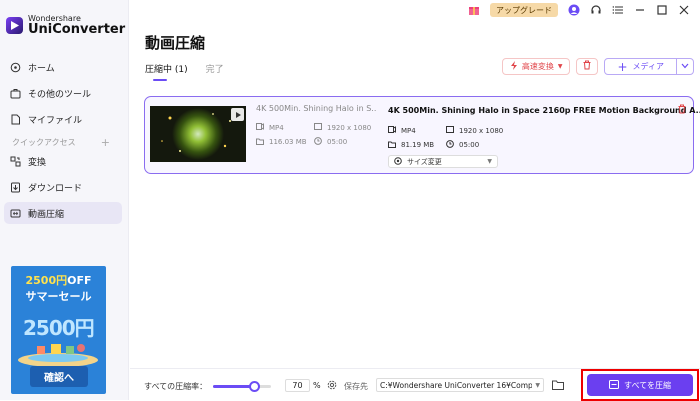  I want to click on download-icon, so click(15, 187).